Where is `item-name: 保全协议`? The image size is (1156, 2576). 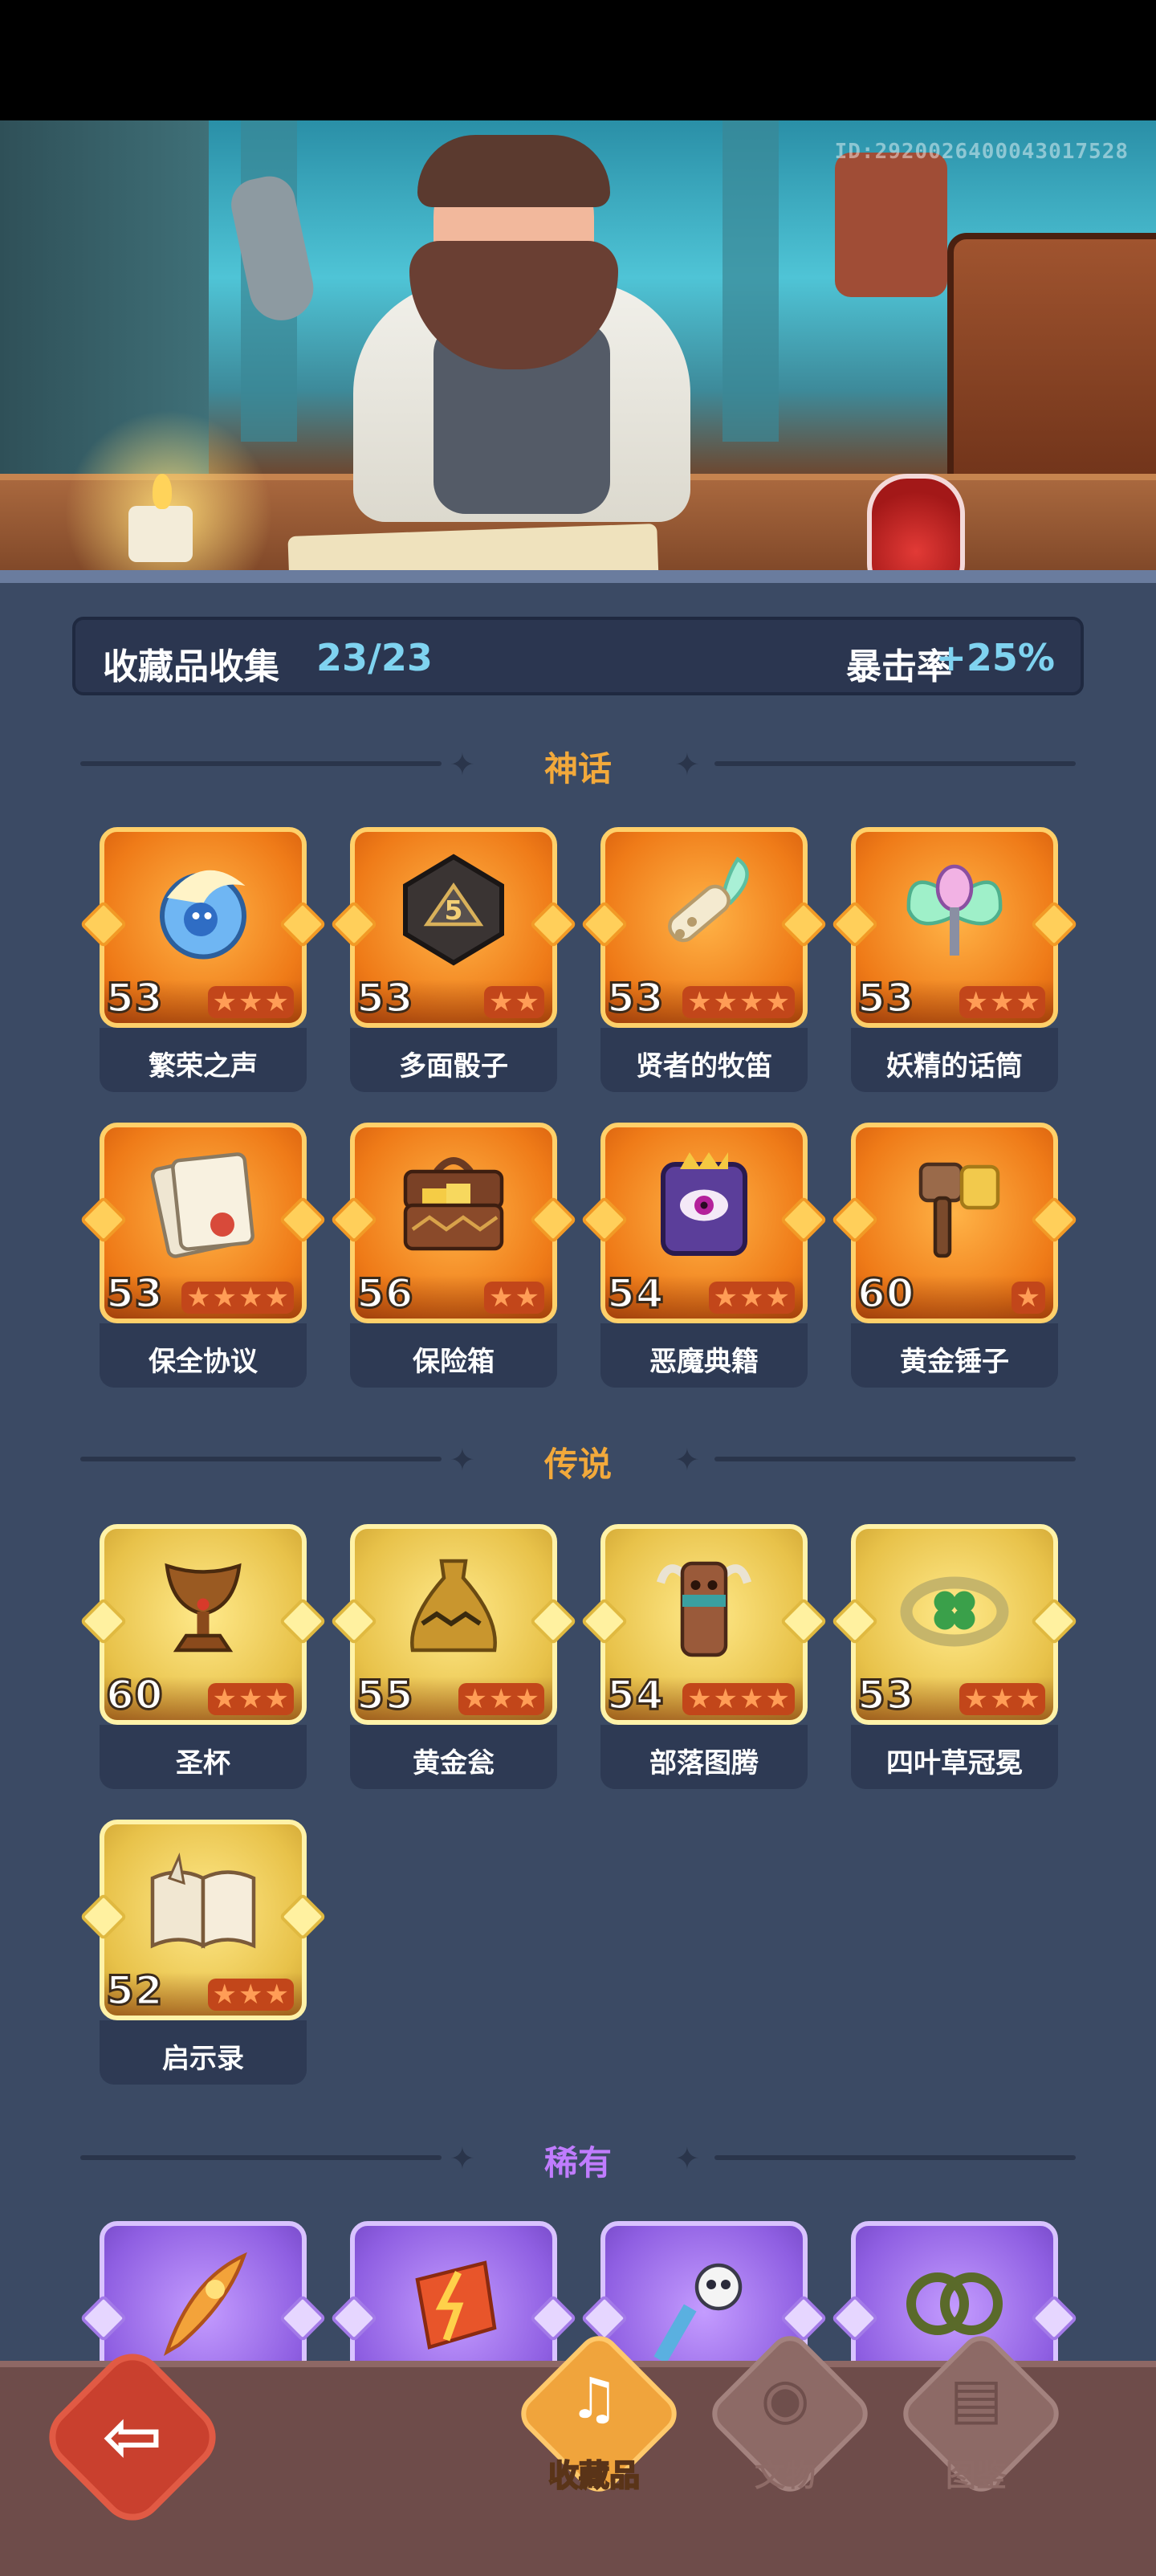 item-name: 保全协议 is located at coordinates (203, 1362).